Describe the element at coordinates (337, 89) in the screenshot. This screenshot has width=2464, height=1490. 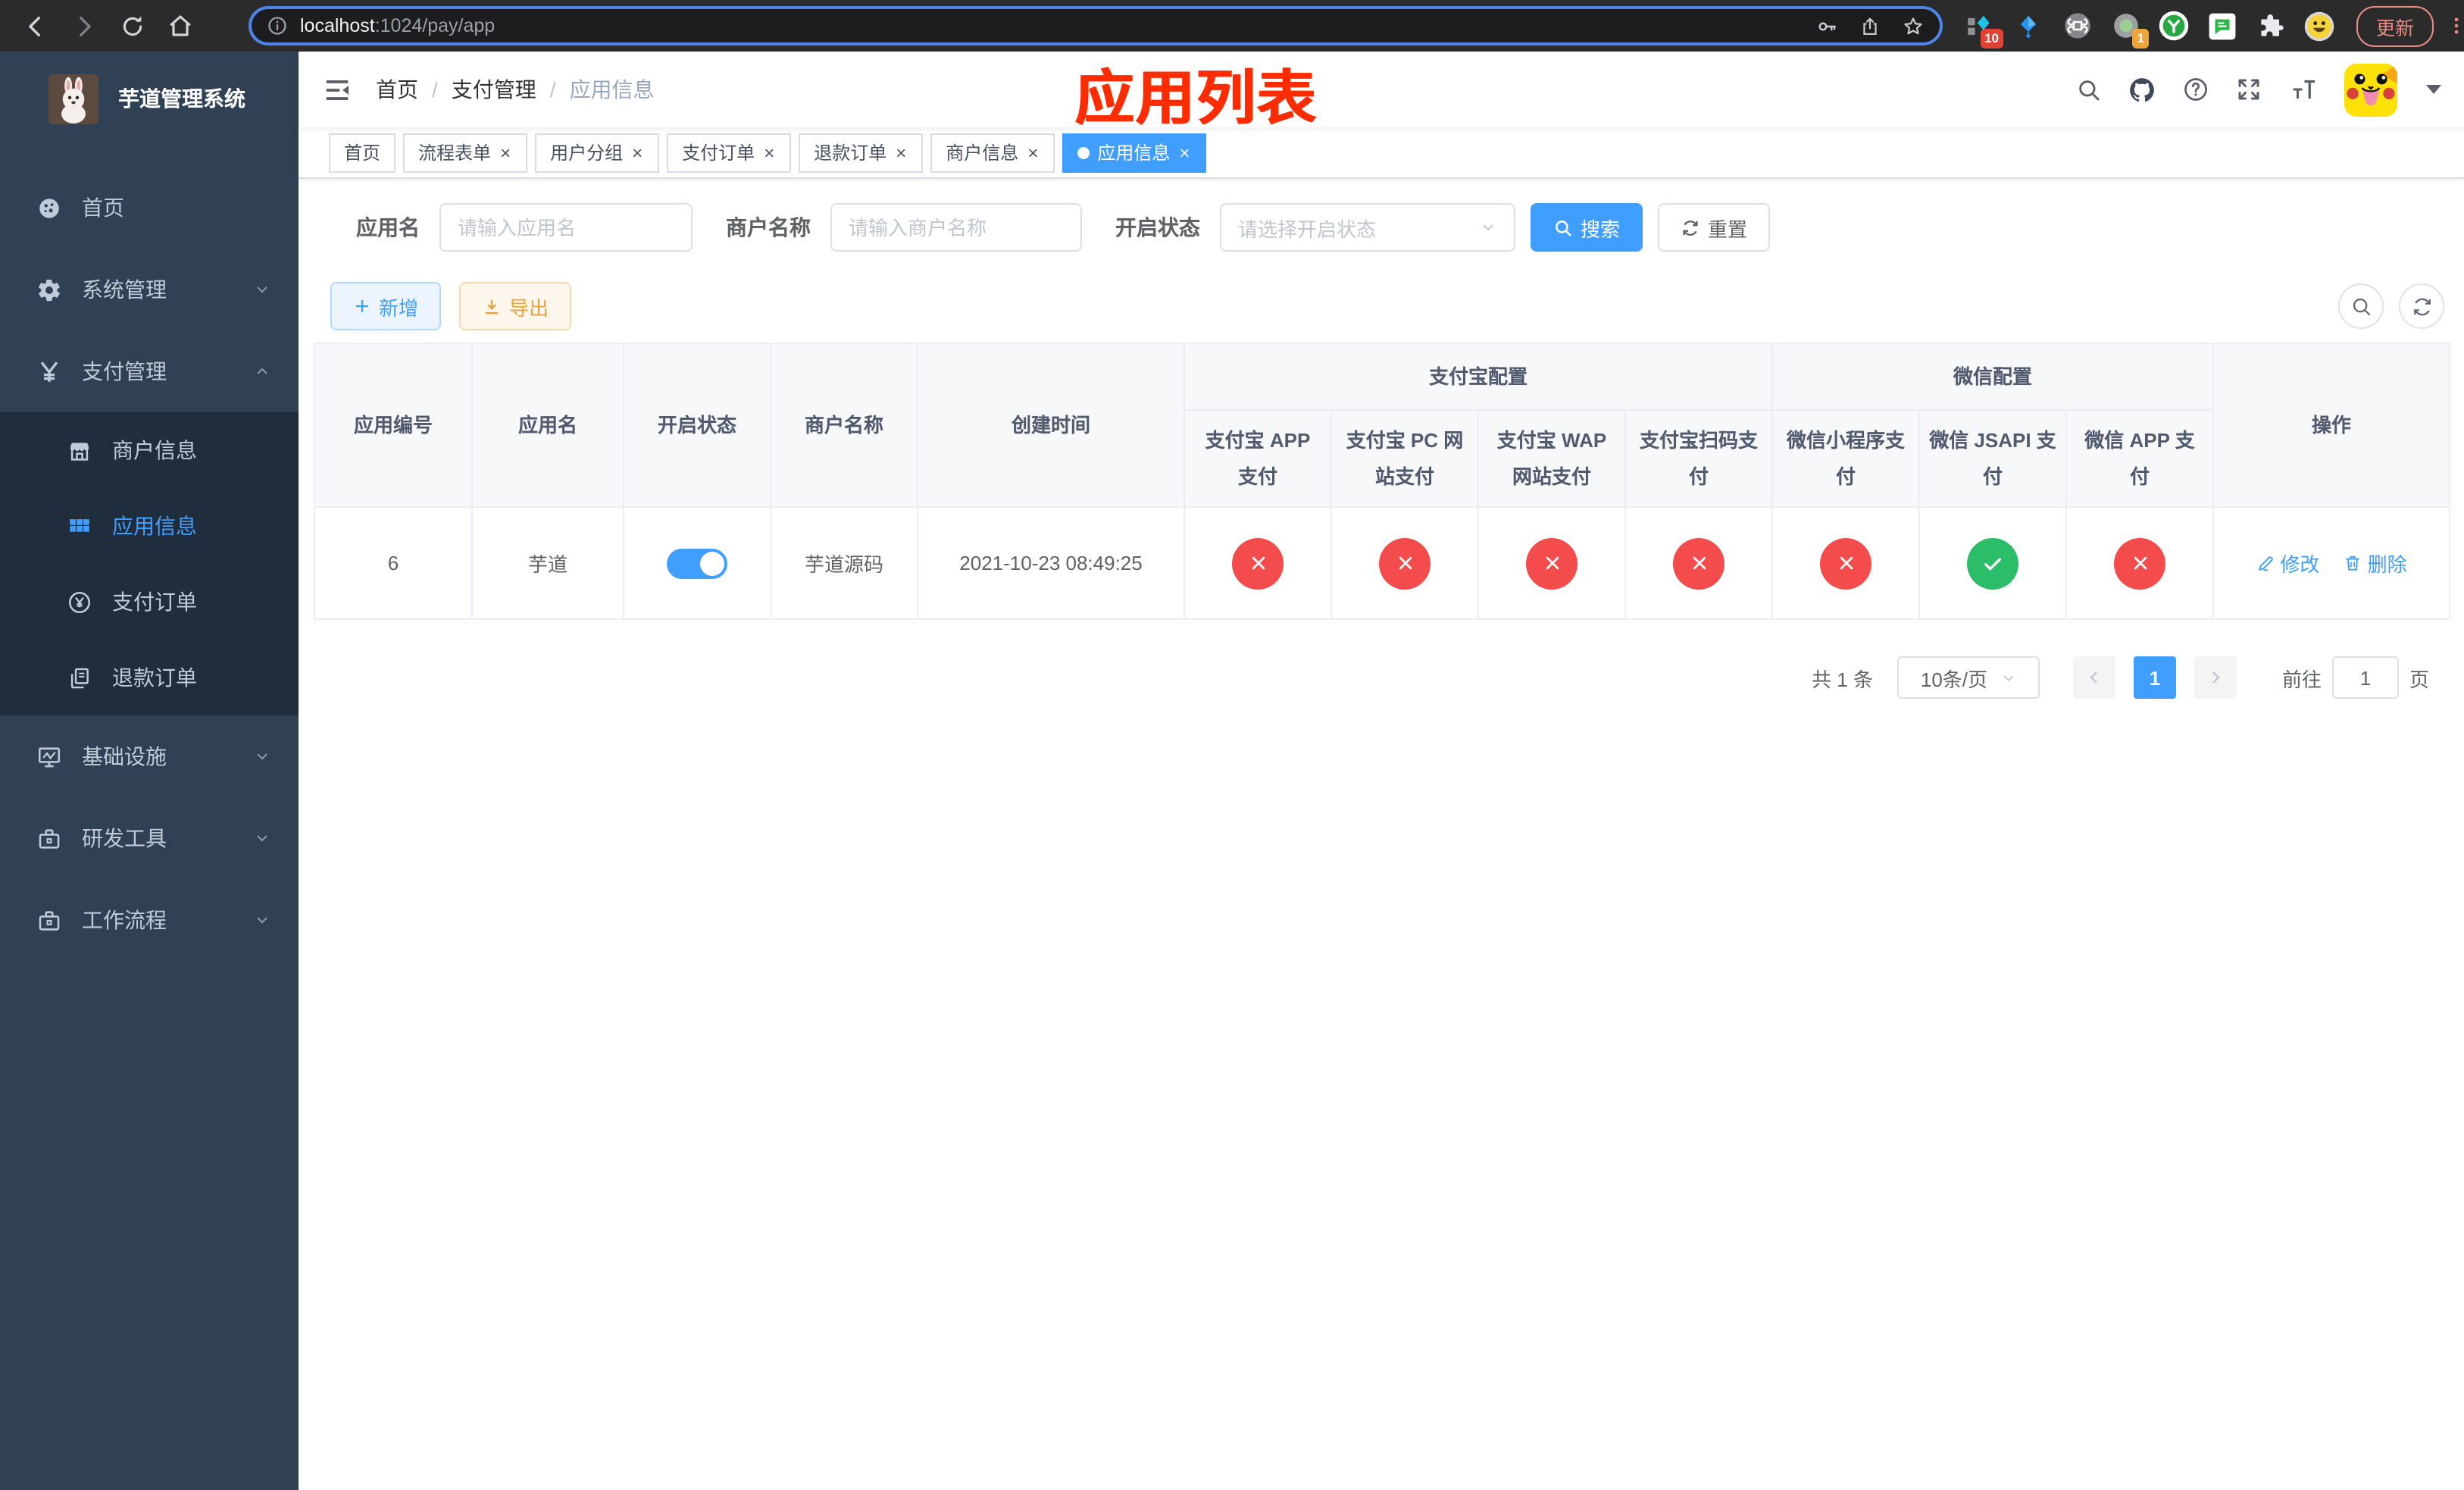
I see `sidebar-collapse-icon` at that location.